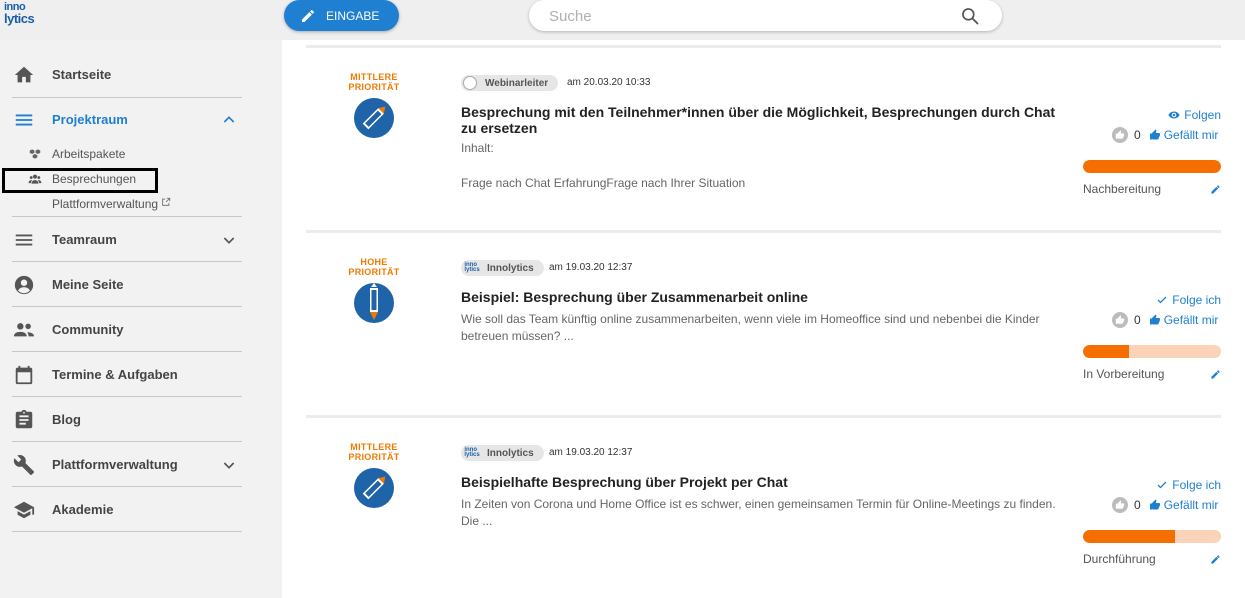 This screenshot has height=598, width=1245. I want to click on pencil-icon, so click(308, 15).